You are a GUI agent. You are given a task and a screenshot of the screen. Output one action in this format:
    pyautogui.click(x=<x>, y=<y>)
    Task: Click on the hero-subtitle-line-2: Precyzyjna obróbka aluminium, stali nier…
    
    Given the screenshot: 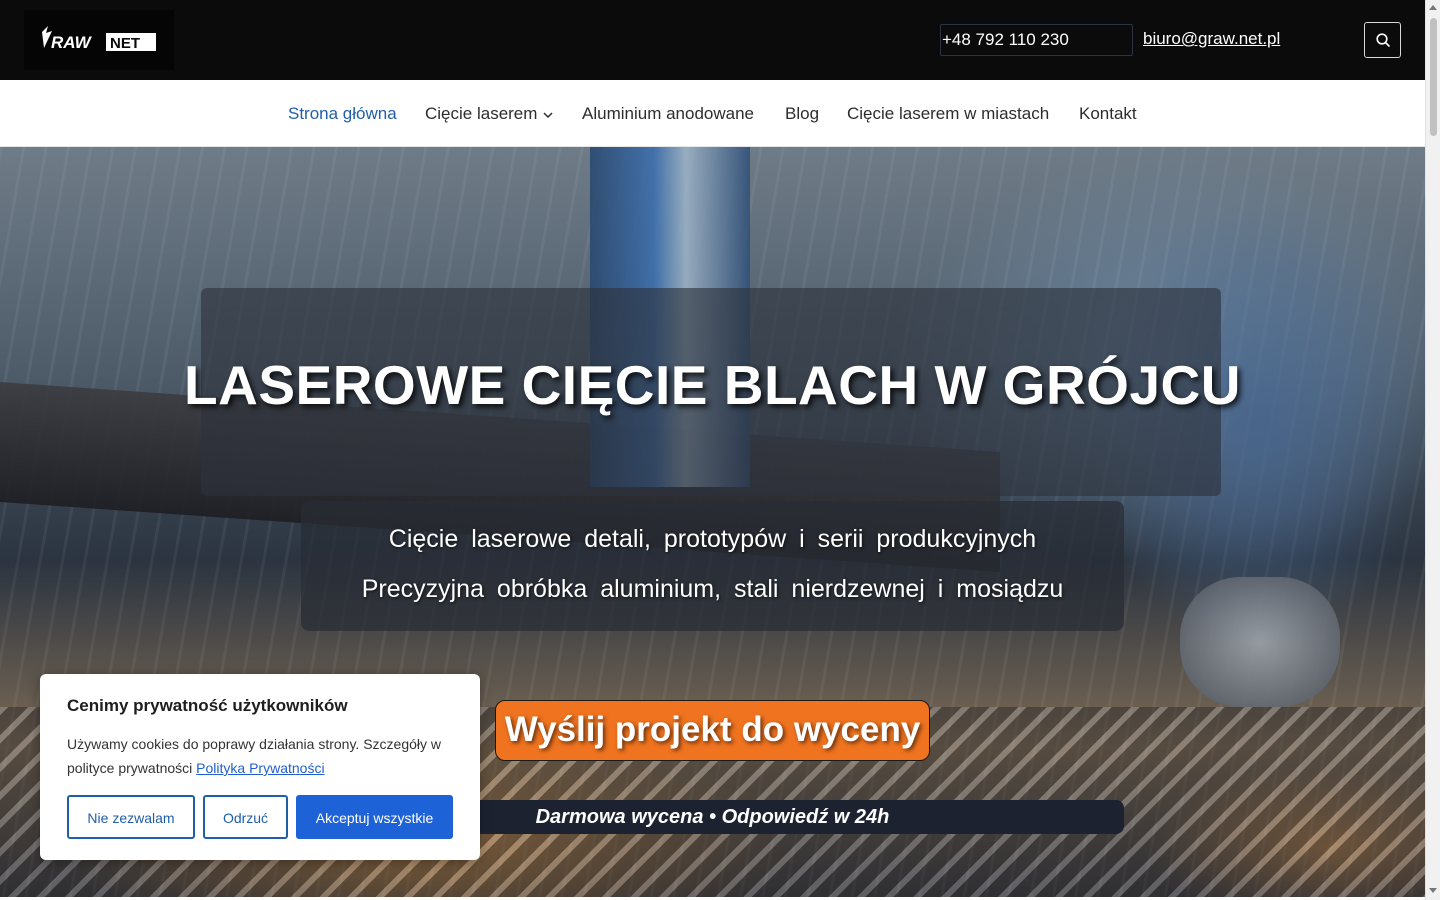 What is the action you would take?
    pyautogui.click(x=712, y=589)
    